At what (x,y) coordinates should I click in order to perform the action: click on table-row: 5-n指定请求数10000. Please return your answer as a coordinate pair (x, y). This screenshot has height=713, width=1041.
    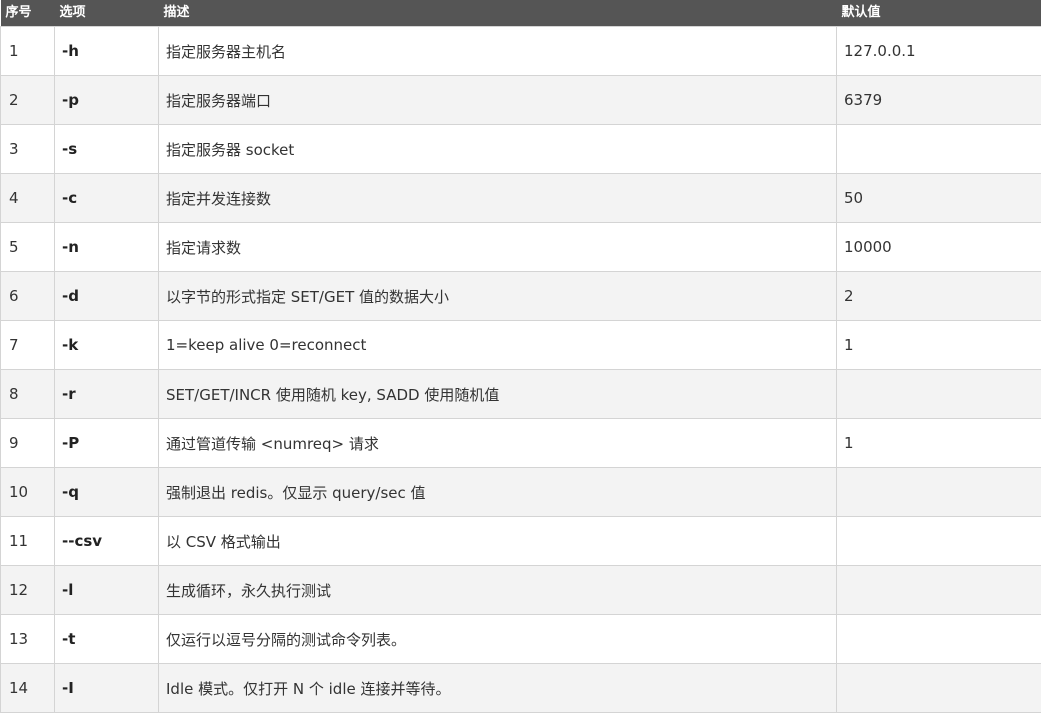
    Looking at the image, I should click on (521, 247).